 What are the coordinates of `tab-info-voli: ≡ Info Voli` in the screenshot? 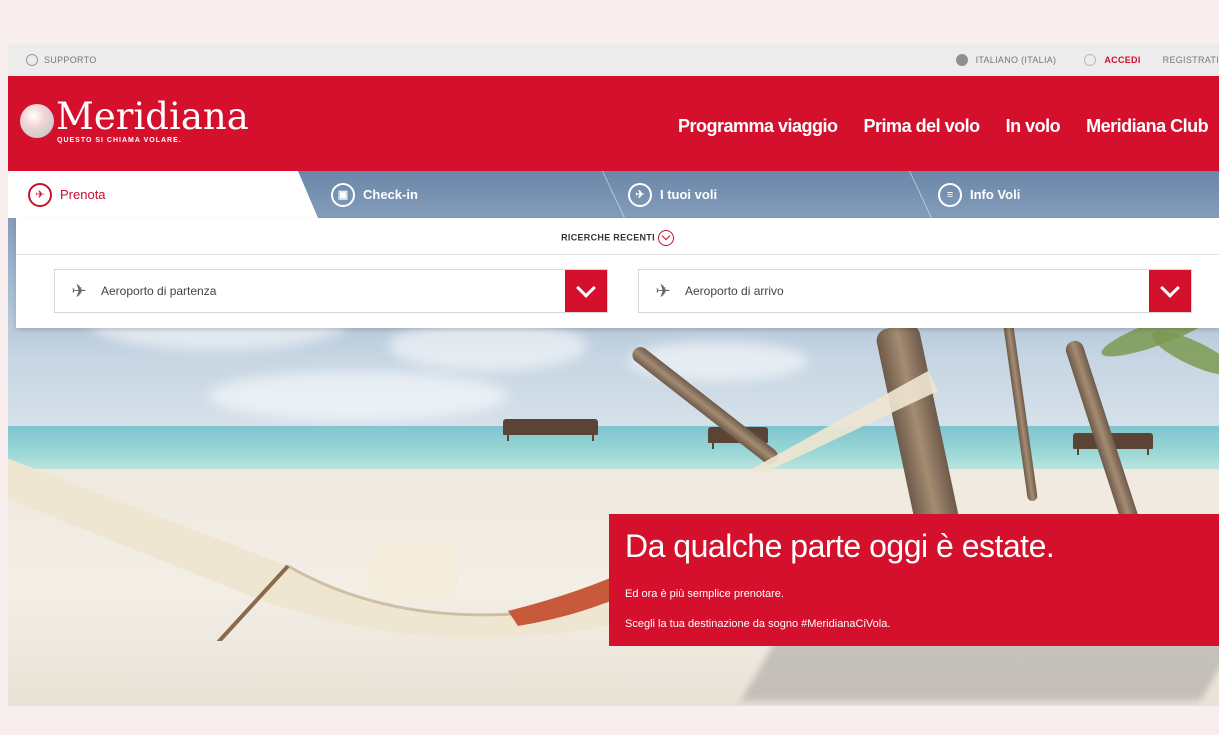 It's located at (979, 194).